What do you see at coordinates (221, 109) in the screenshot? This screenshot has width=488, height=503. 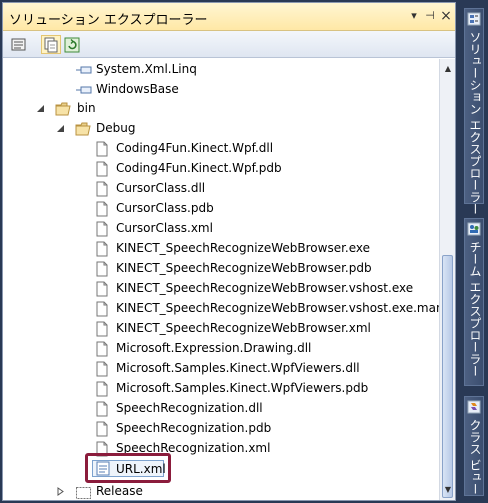 I see `tree-item-folder-bin: bin` at bounding box center [221, 109].